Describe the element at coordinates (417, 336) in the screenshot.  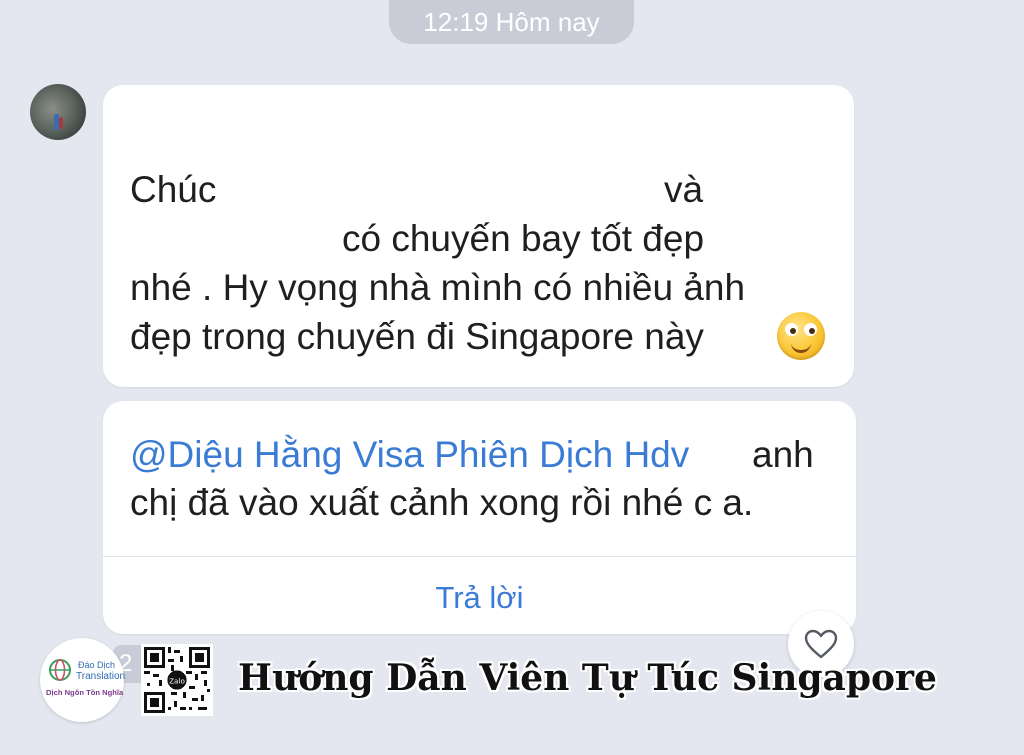
I see `message1-line4: đẹp trong chuyến đi Singapore này` at that location.